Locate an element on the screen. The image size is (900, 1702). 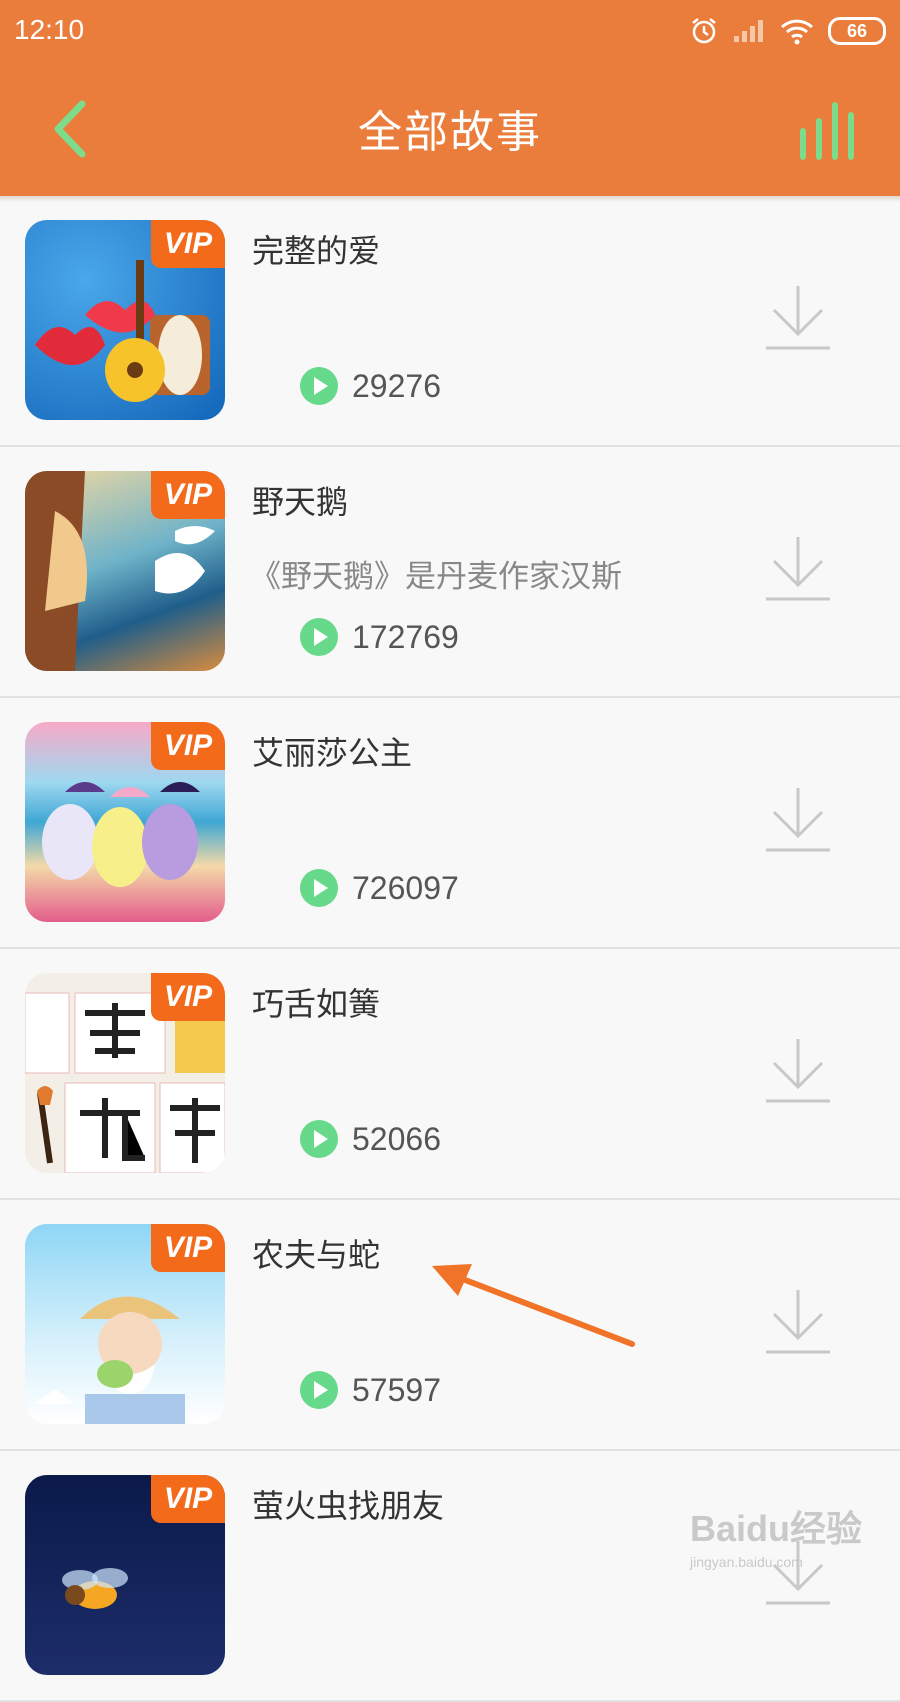
signal-icon is located at coordinates (748, 31).